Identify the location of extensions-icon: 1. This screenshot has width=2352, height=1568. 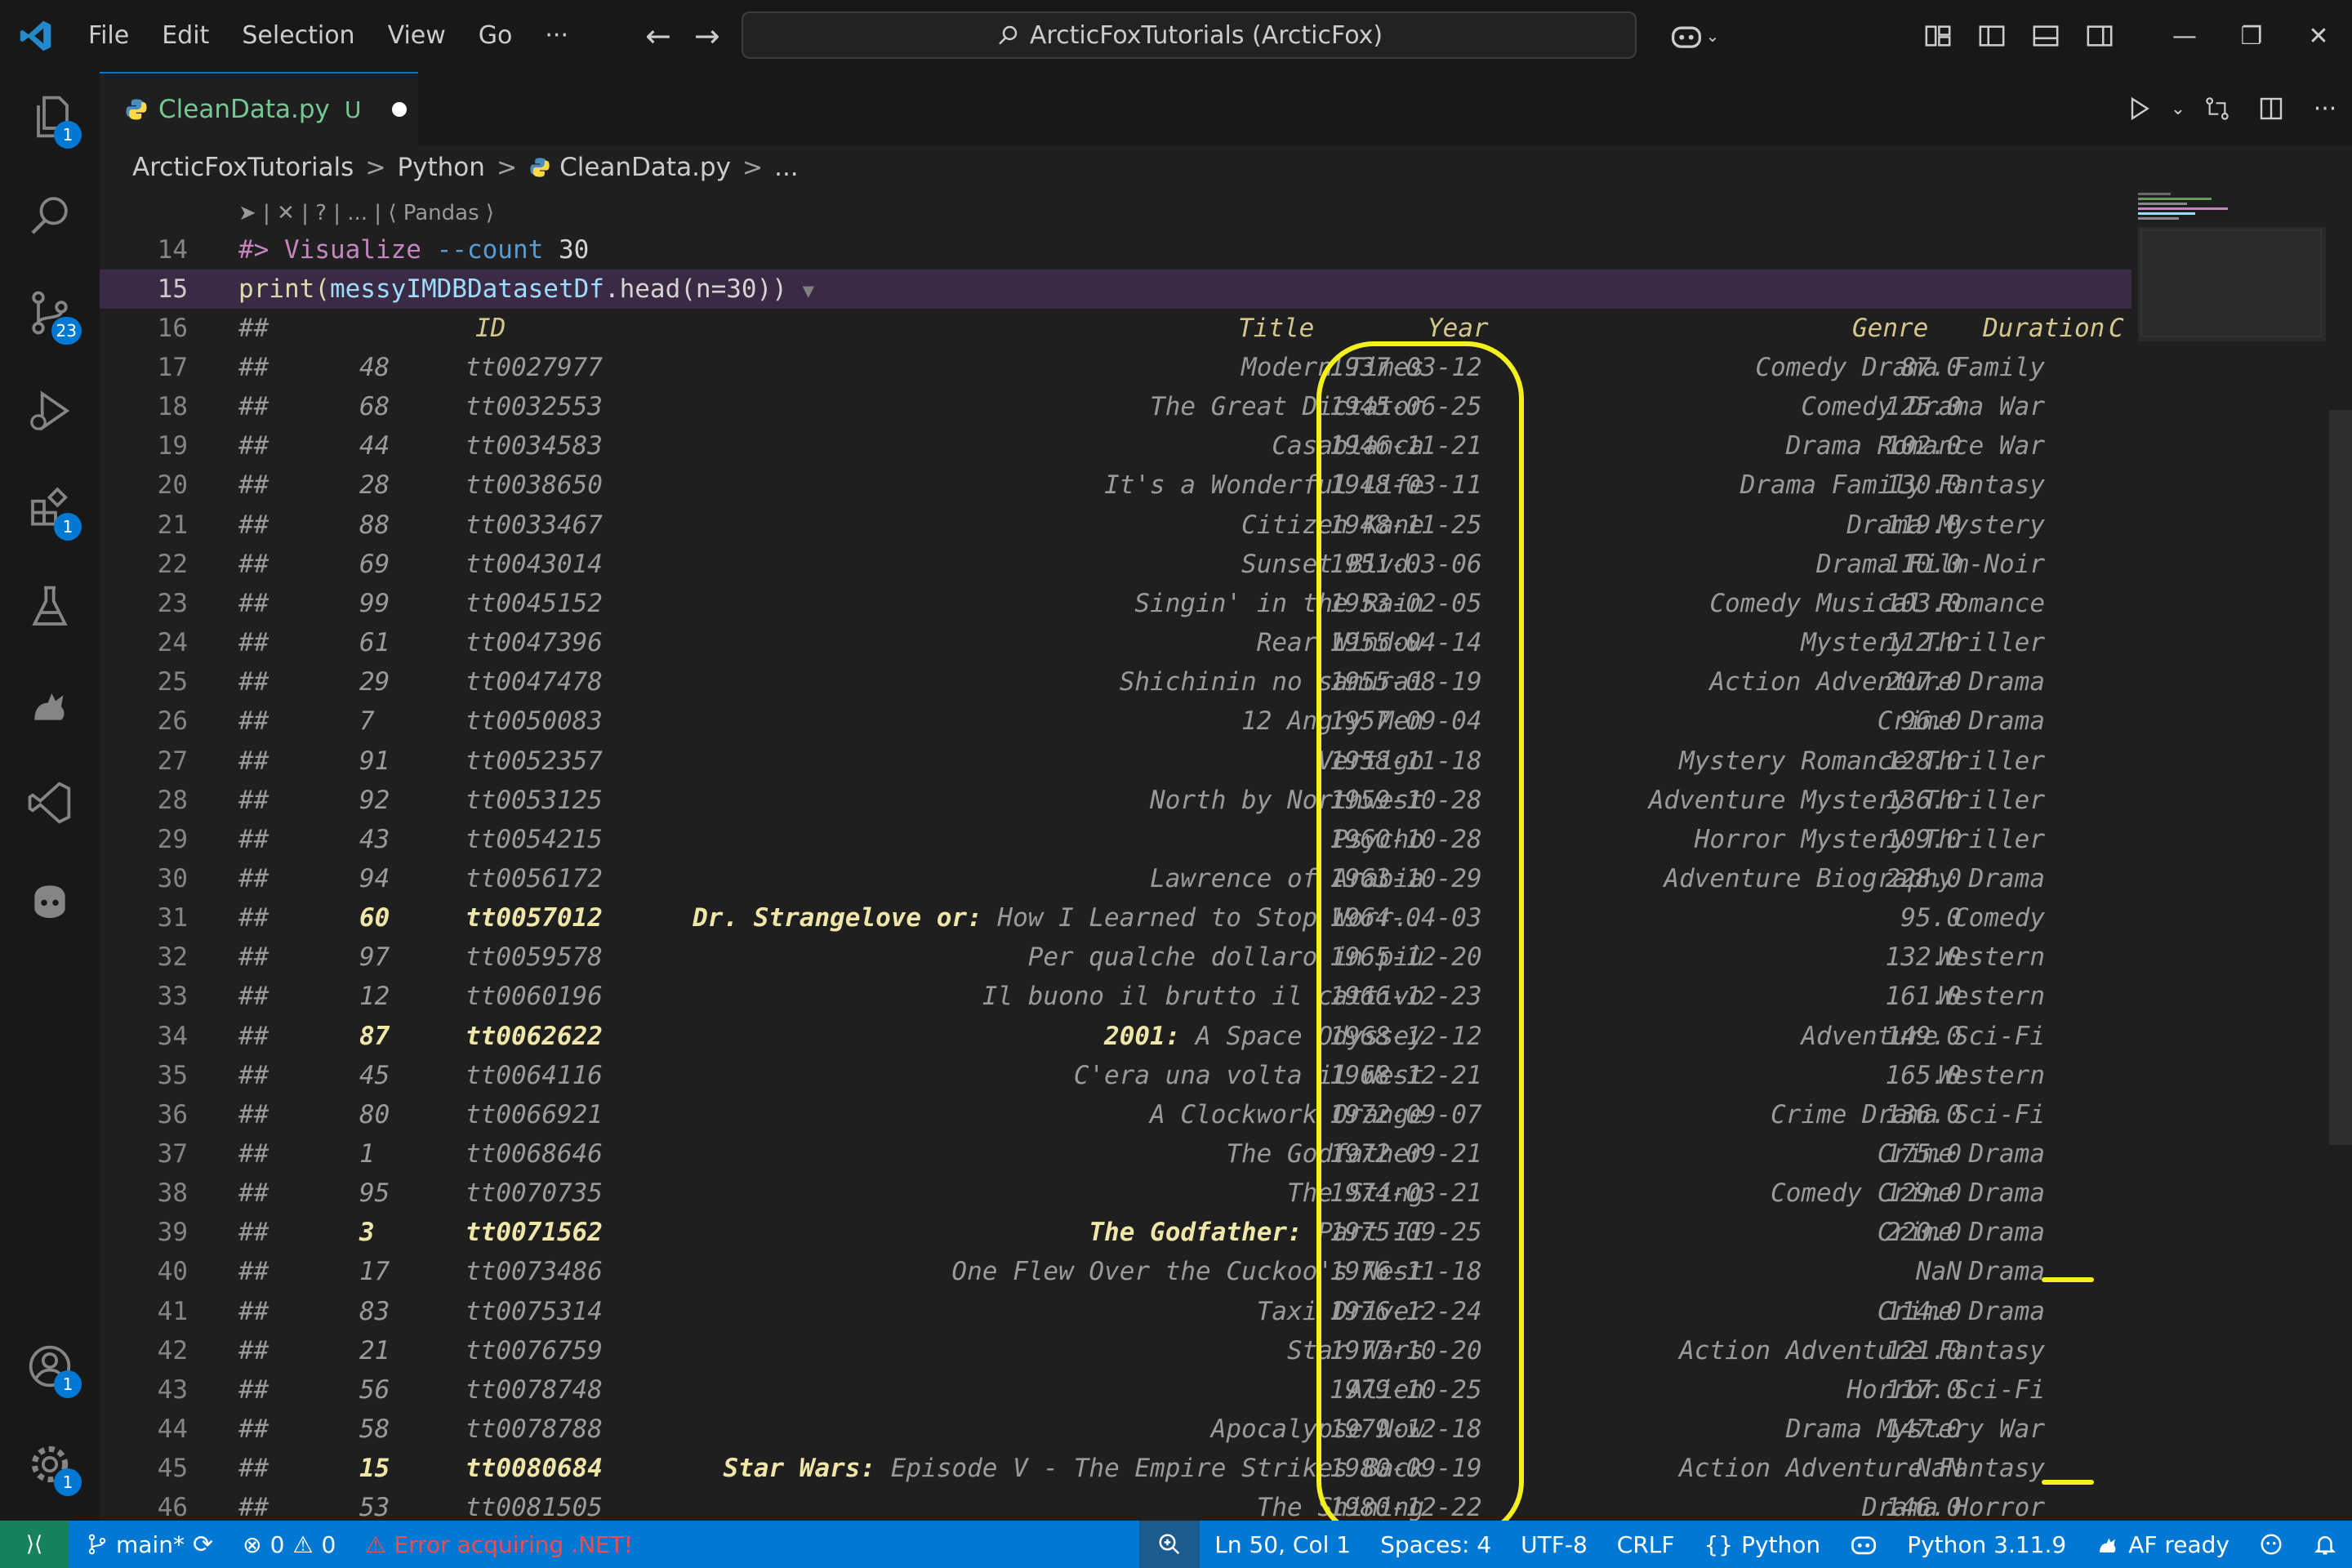
(50, 509).